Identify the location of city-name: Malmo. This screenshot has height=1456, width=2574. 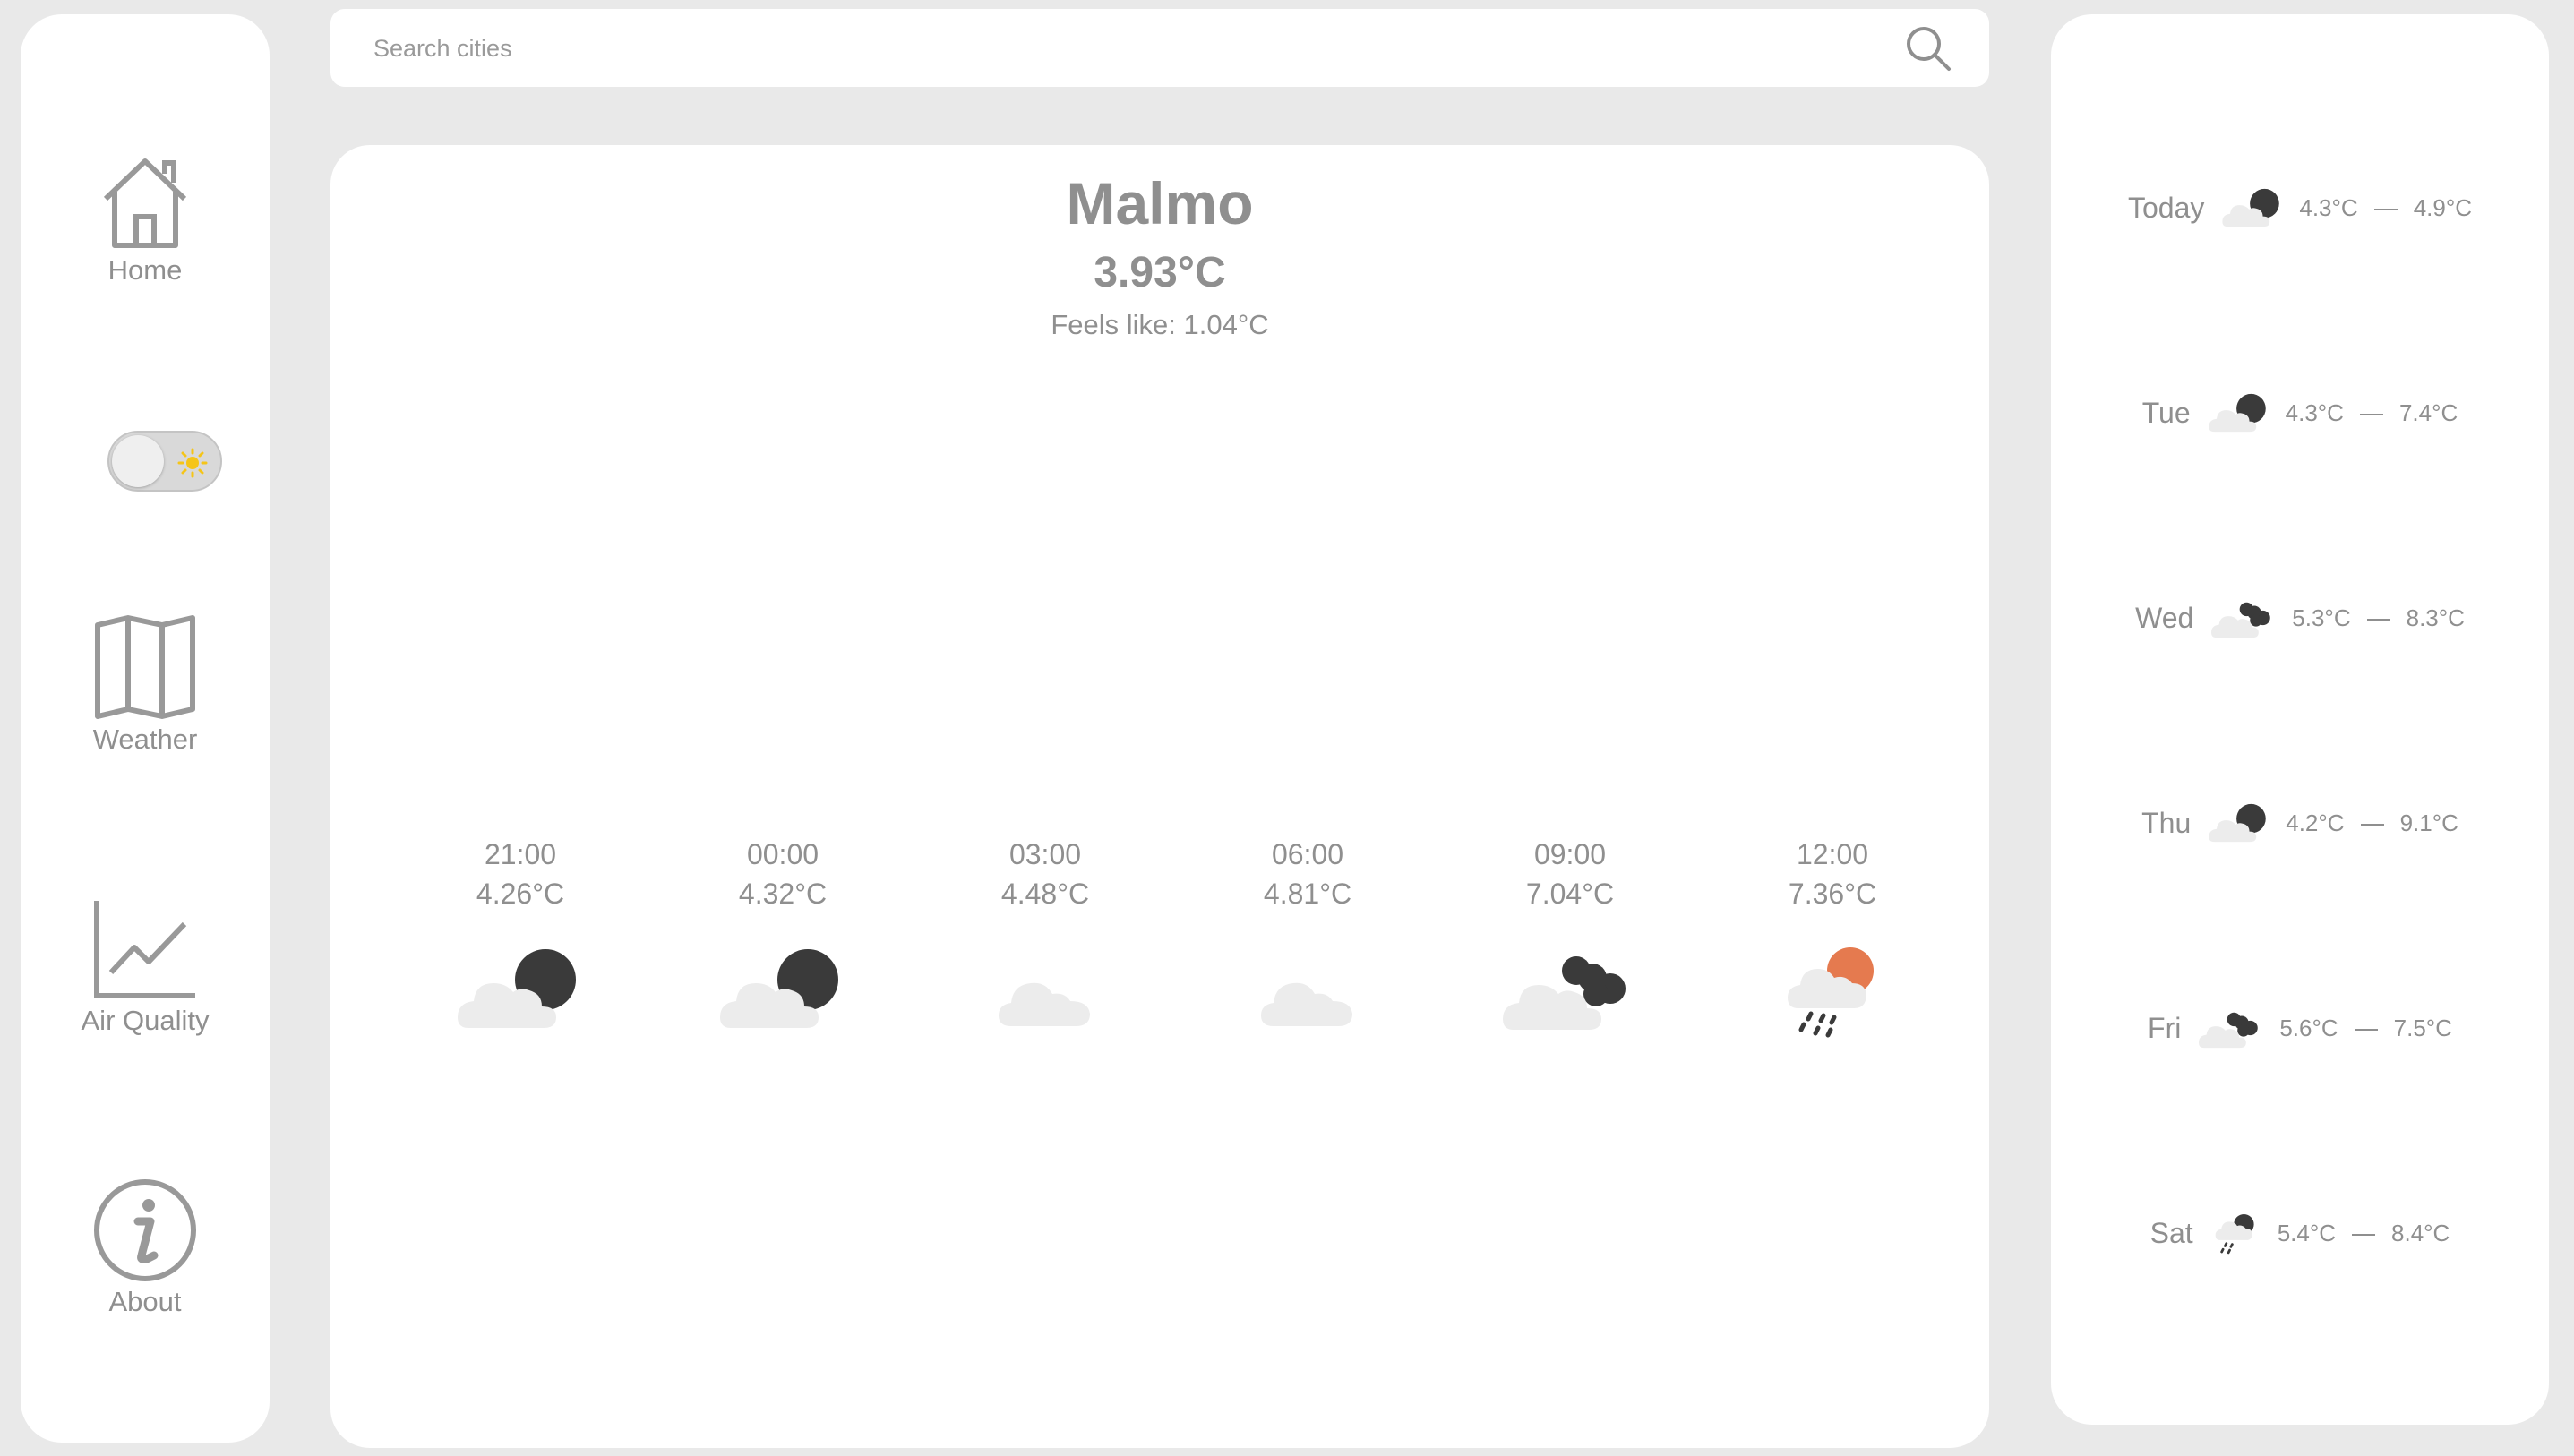
(1160, 203).